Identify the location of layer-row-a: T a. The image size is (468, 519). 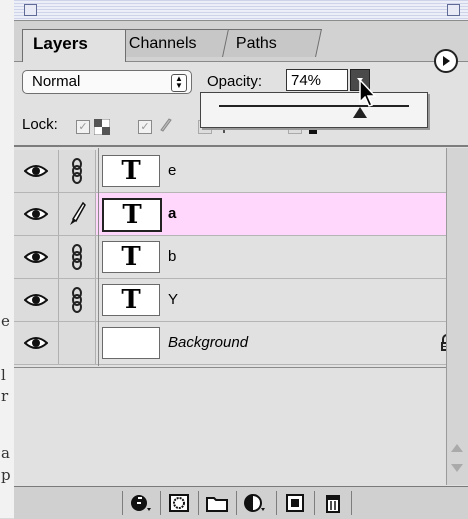
(241, 214).